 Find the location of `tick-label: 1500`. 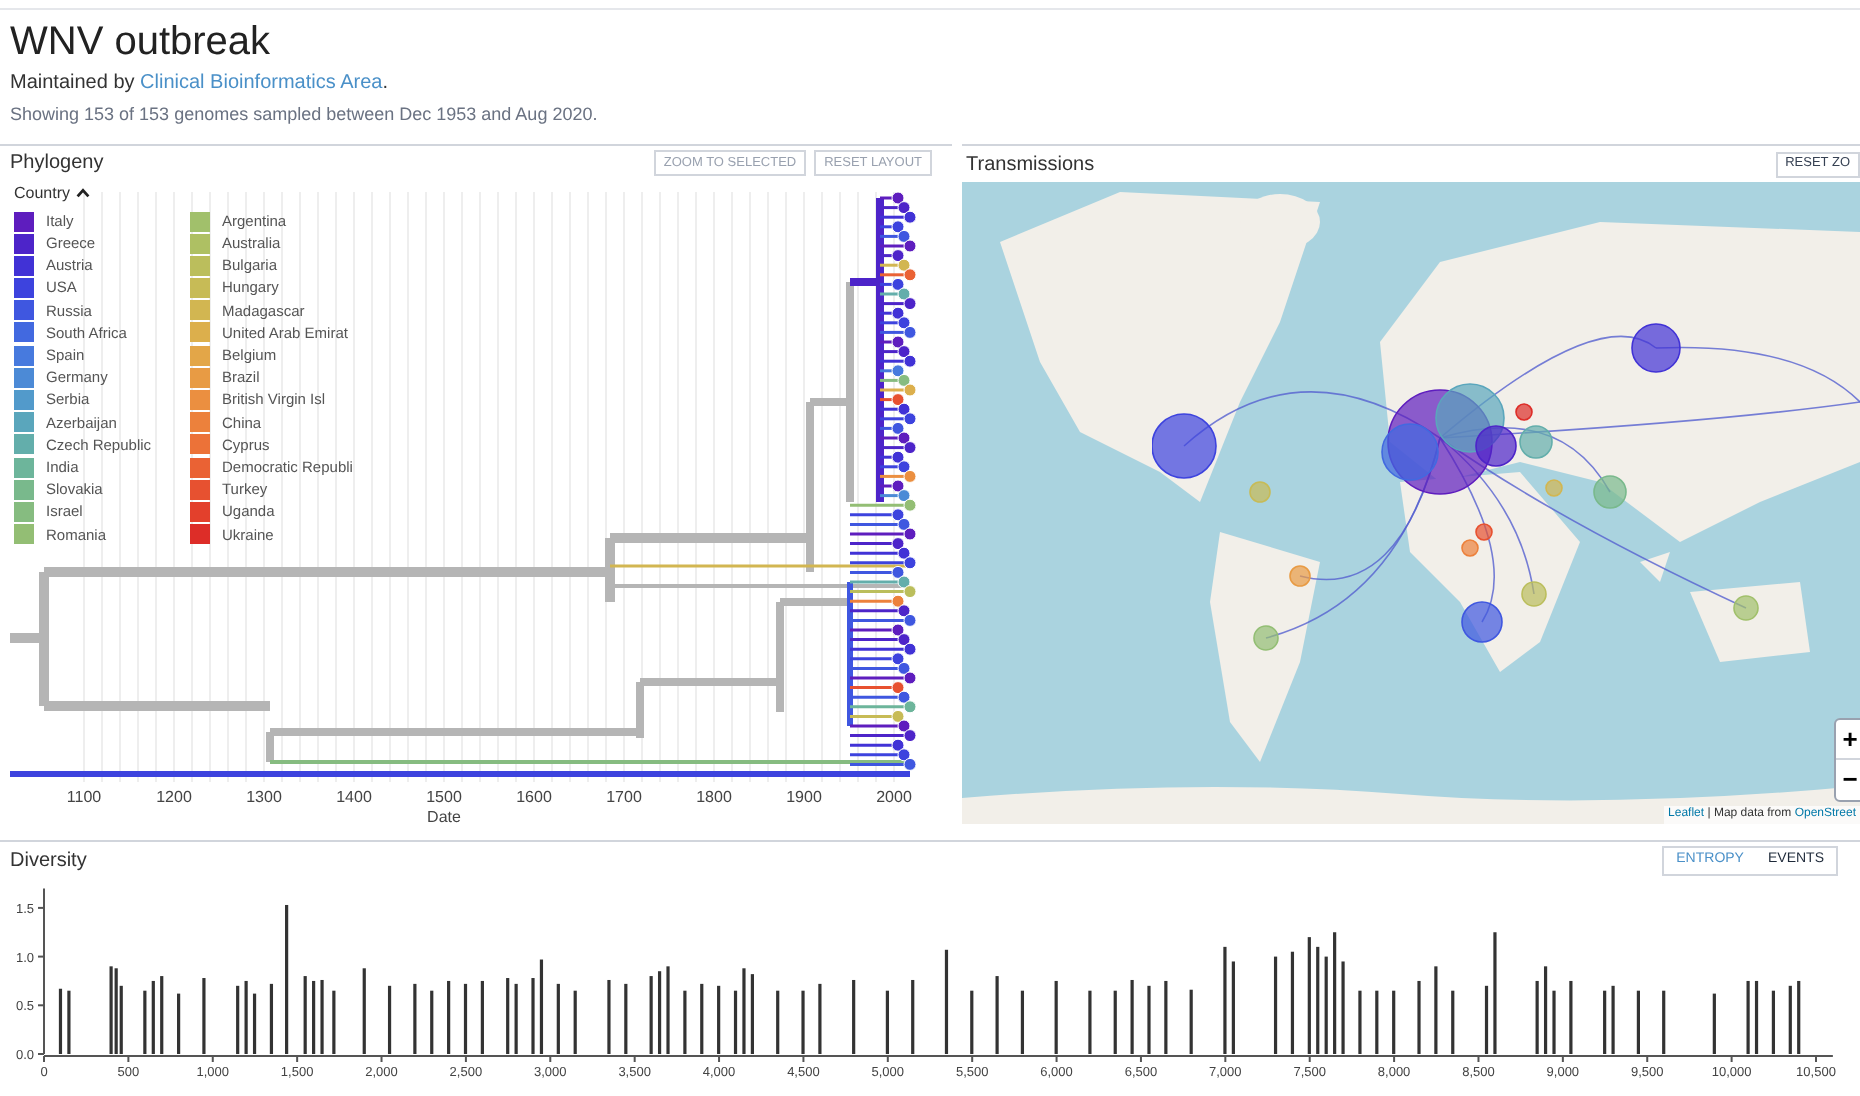

tick-label: 1500 is located at coordinates (444, 796).